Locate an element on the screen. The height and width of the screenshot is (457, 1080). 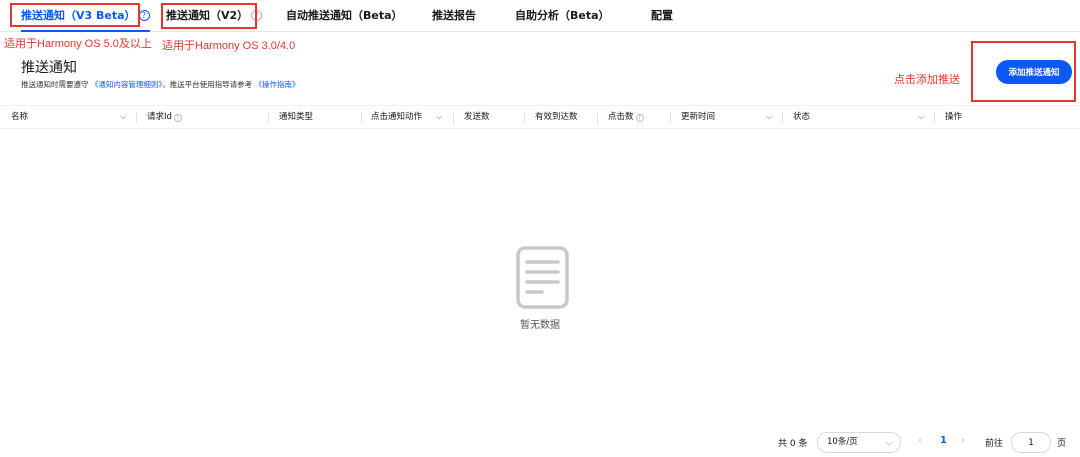
tab-config-label: 配置 is located at coordinates (662, 15).